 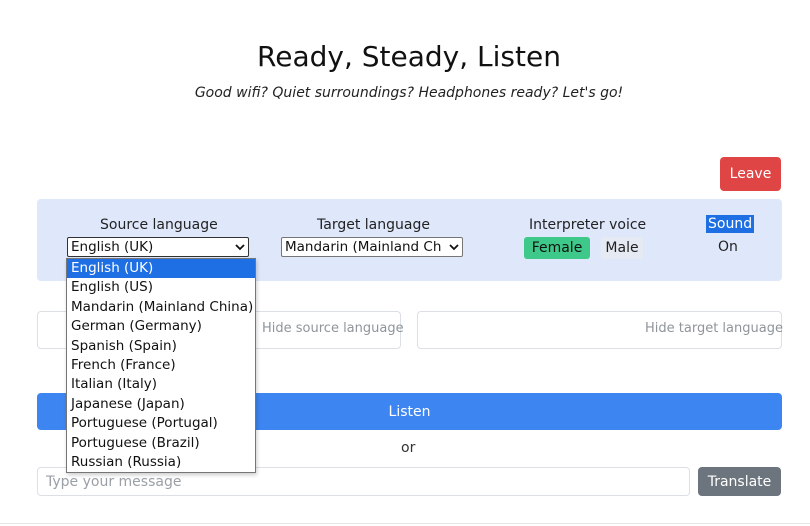 I want to click on leave-button: Leave, so click(x=750, y=174).